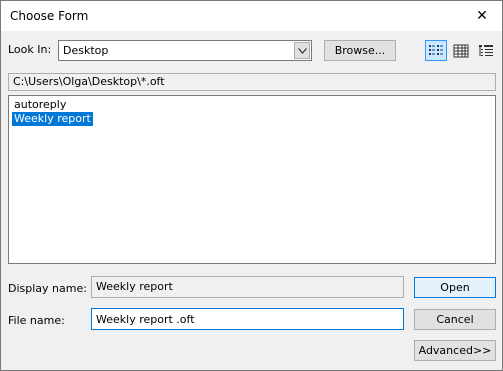 This screenshot has height=371, width=503. What do you see at coordinates (486, 50) in the screenshot?
I see `properties-view-icon` at bounding box center [486, 50].